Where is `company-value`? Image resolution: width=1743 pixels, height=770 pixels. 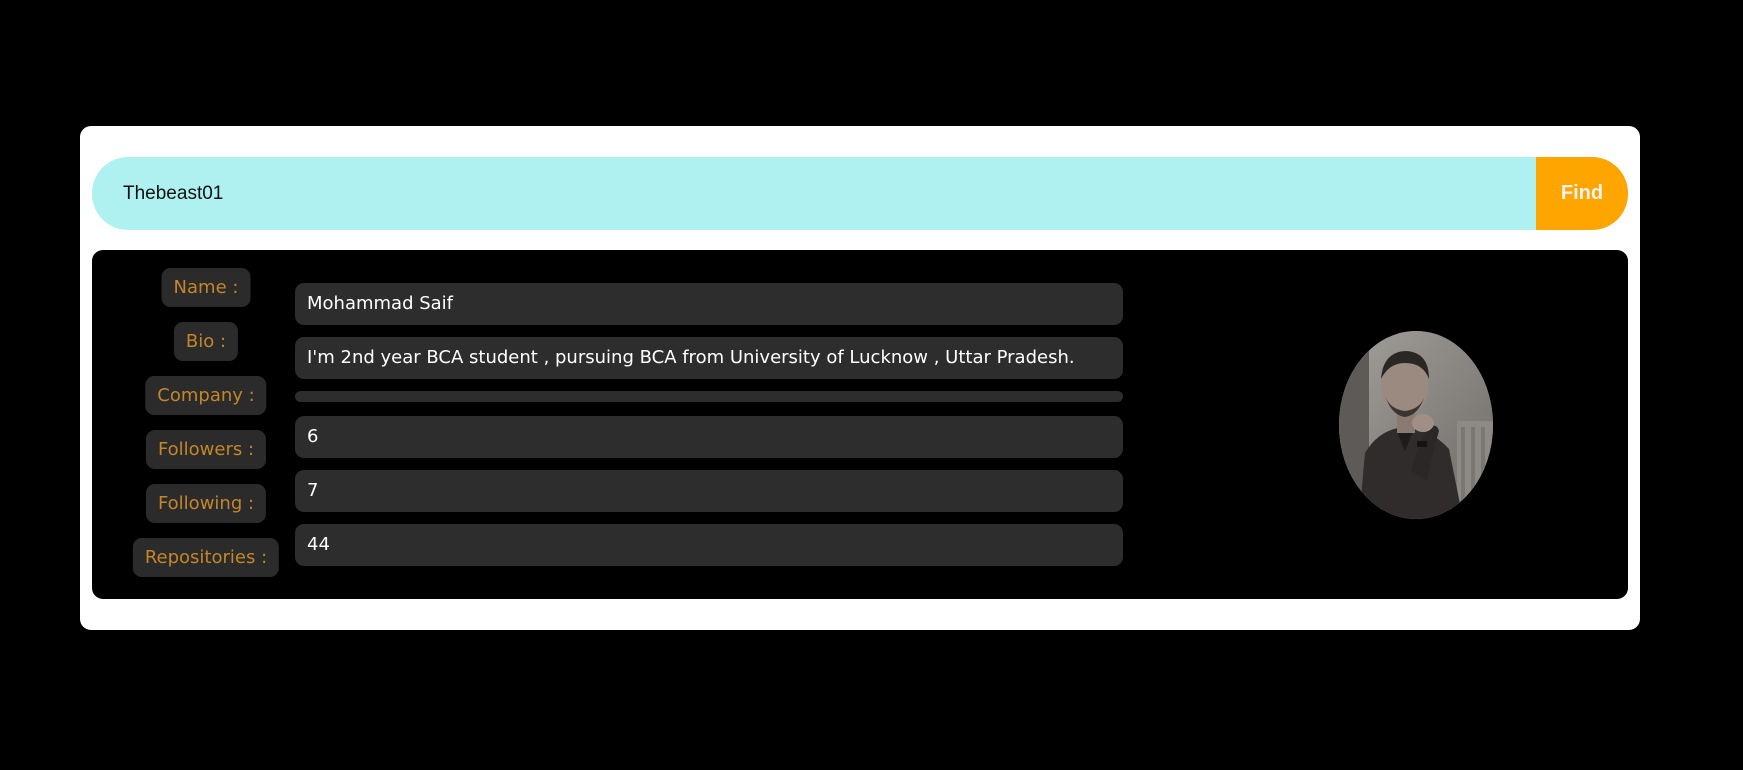
company-value is located at coordinates (709, 396).